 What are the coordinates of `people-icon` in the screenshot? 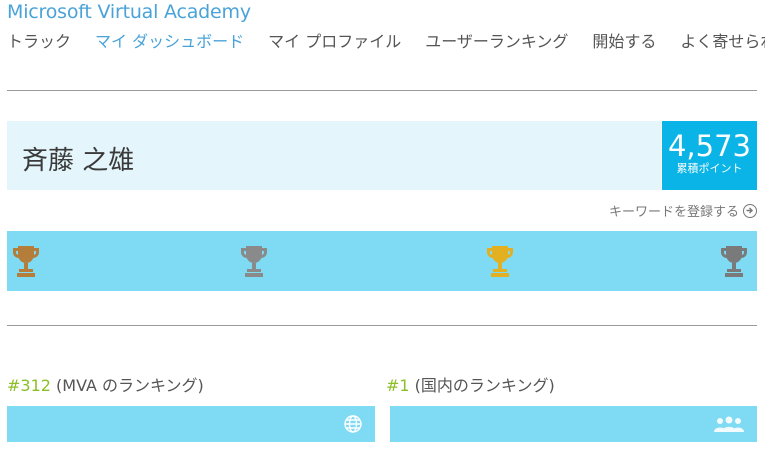 It's located at (729, 424).